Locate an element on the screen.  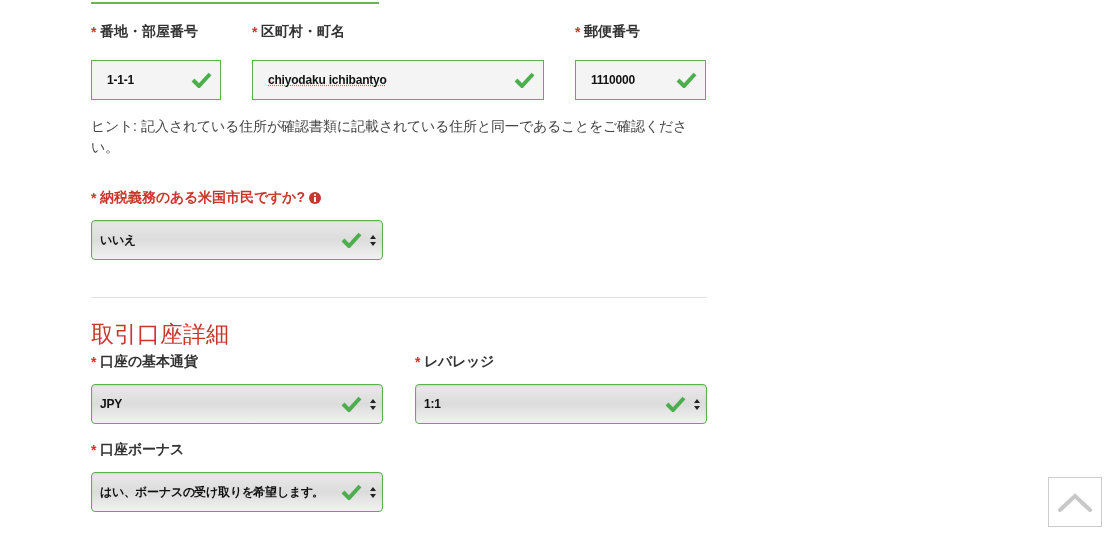
scroll-to-top-button is located at coordinates (1075, 502).